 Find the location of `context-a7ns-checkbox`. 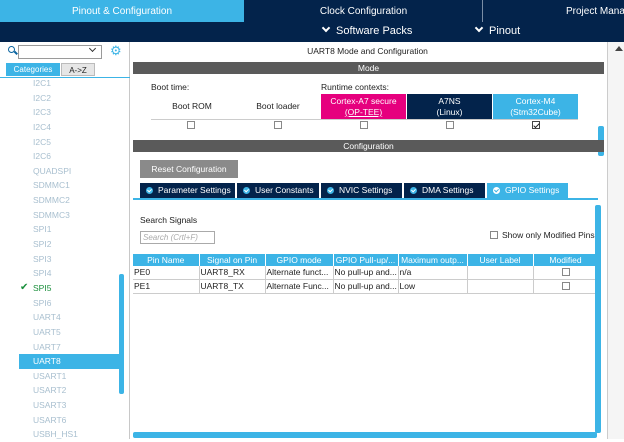

context-a7ns-checkbox is located at coordinates (450, 125).